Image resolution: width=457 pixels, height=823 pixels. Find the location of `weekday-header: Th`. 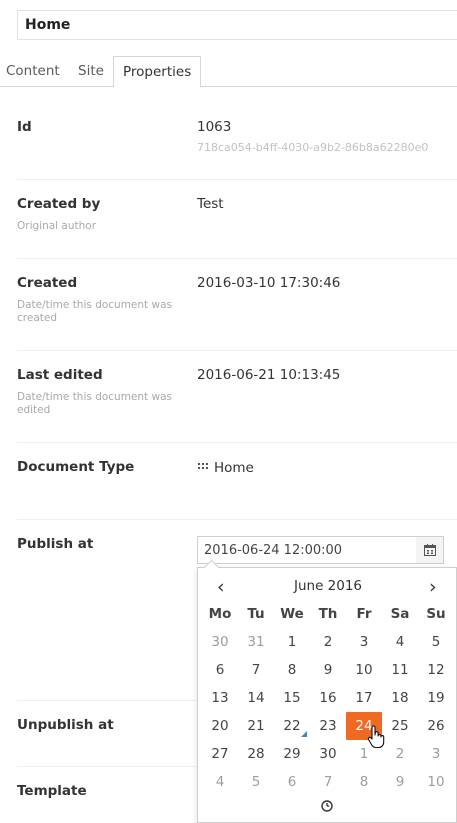

weekday-header: Th is located at coordinates (328, 614).